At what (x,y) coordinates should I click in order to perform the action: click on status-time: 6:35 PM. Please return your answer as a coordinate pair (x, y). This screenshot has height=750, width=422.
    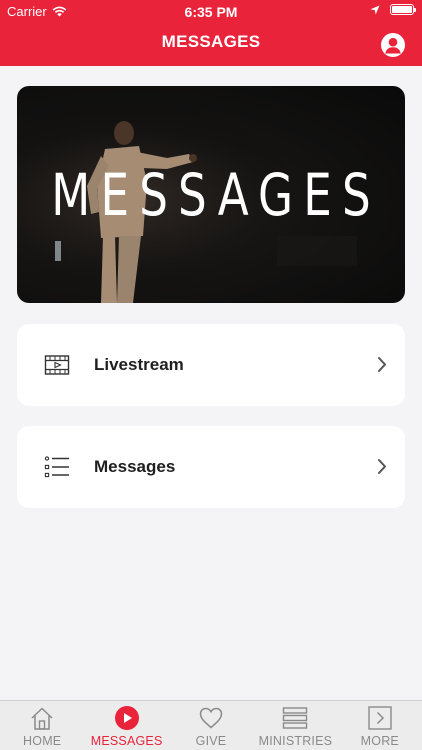
    Looking at the image, I should click on (211, 12).